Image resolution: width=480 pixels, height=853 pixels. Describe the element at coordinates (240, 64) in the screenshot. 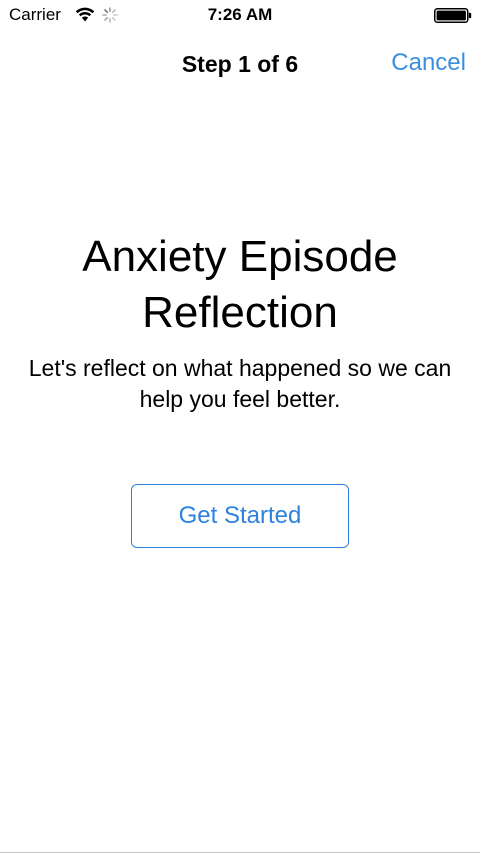

I see `navigation-bar: Step 1 of 6 Cancel` at that location.